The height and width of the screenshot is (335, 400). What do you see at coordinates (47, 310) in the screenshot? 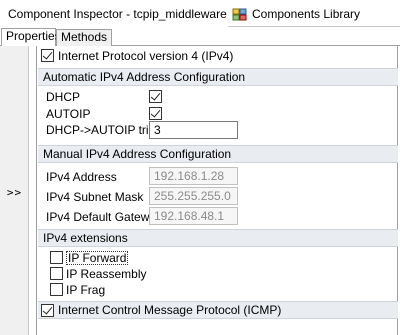
I see `icmp-checkbox` at bounding box center [47, 310].